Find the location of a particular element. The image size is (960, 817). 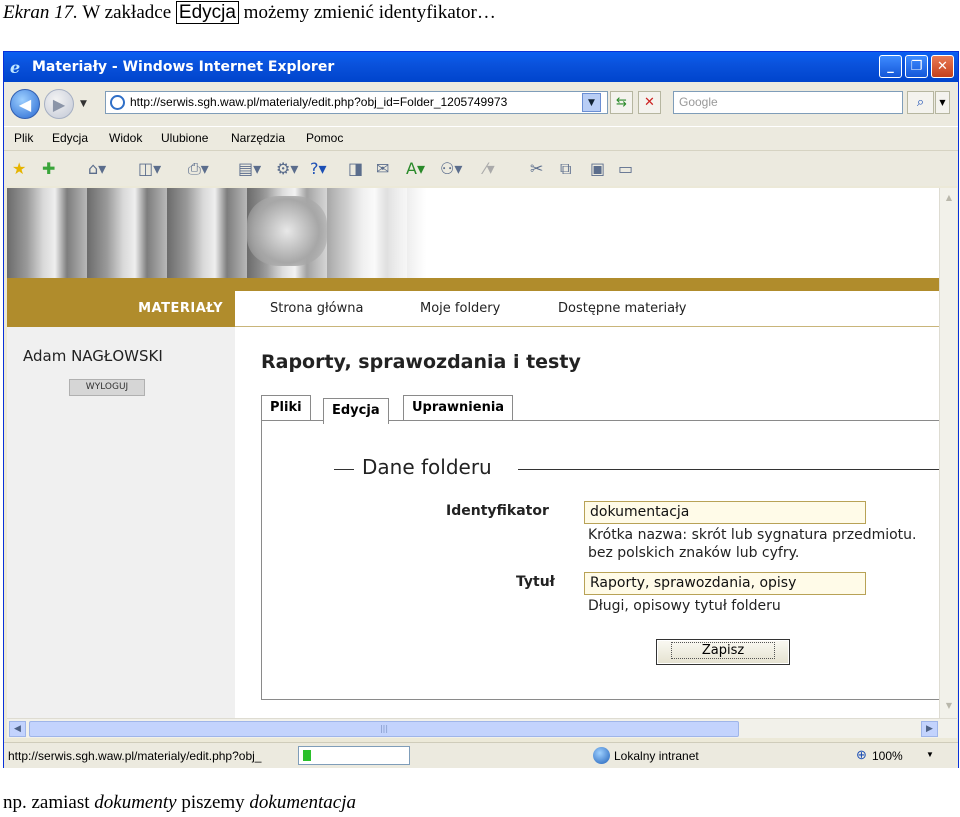

footnote-prefix: np. zamiast is located at coordinates (49, 802).